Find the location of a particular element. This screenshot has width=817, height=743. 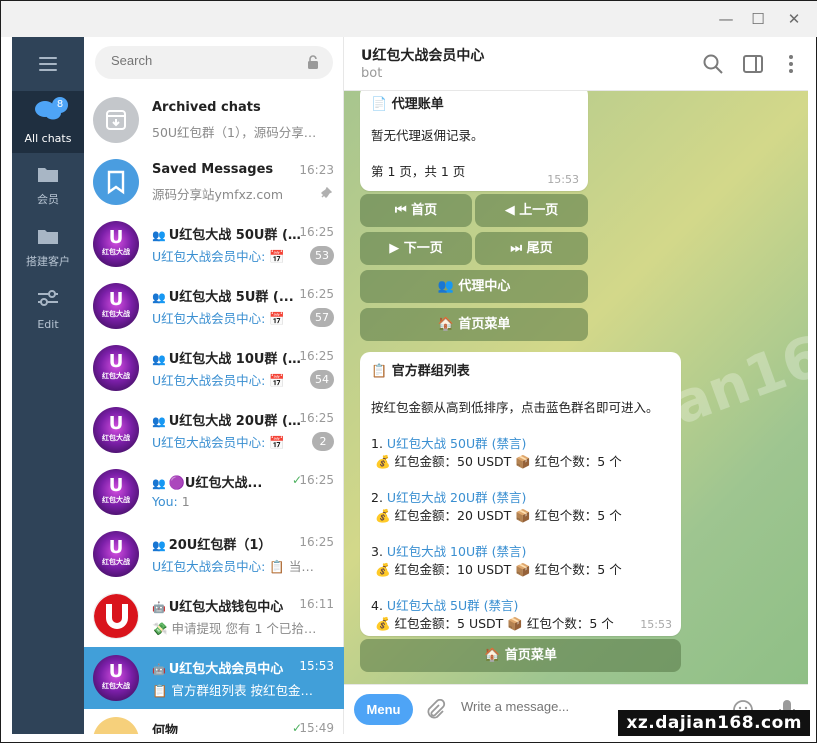

group-link: U红包大战 20U群 (禁言) is located at coordinates (456, 497).